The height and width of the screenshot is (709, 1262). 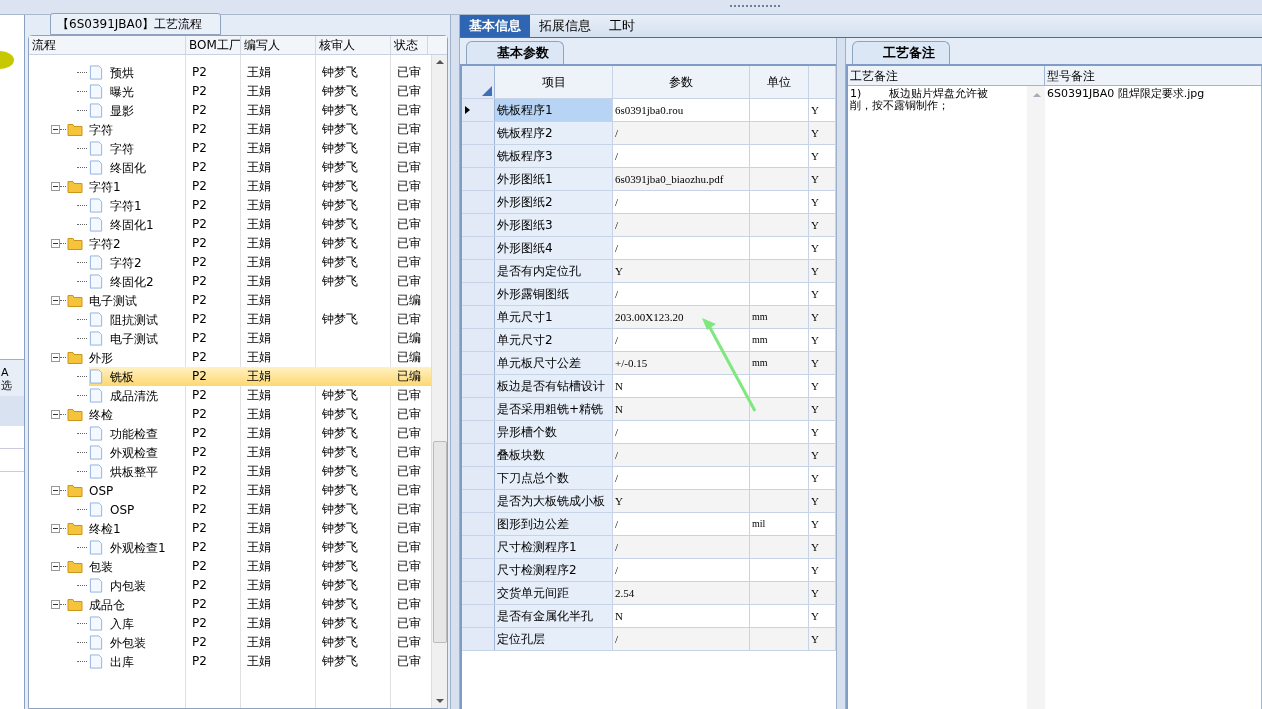 What do you see at coordinates (122, 72) in the screenshot?
I see `tree-node: 预烘` at bounding box center [122, 72].